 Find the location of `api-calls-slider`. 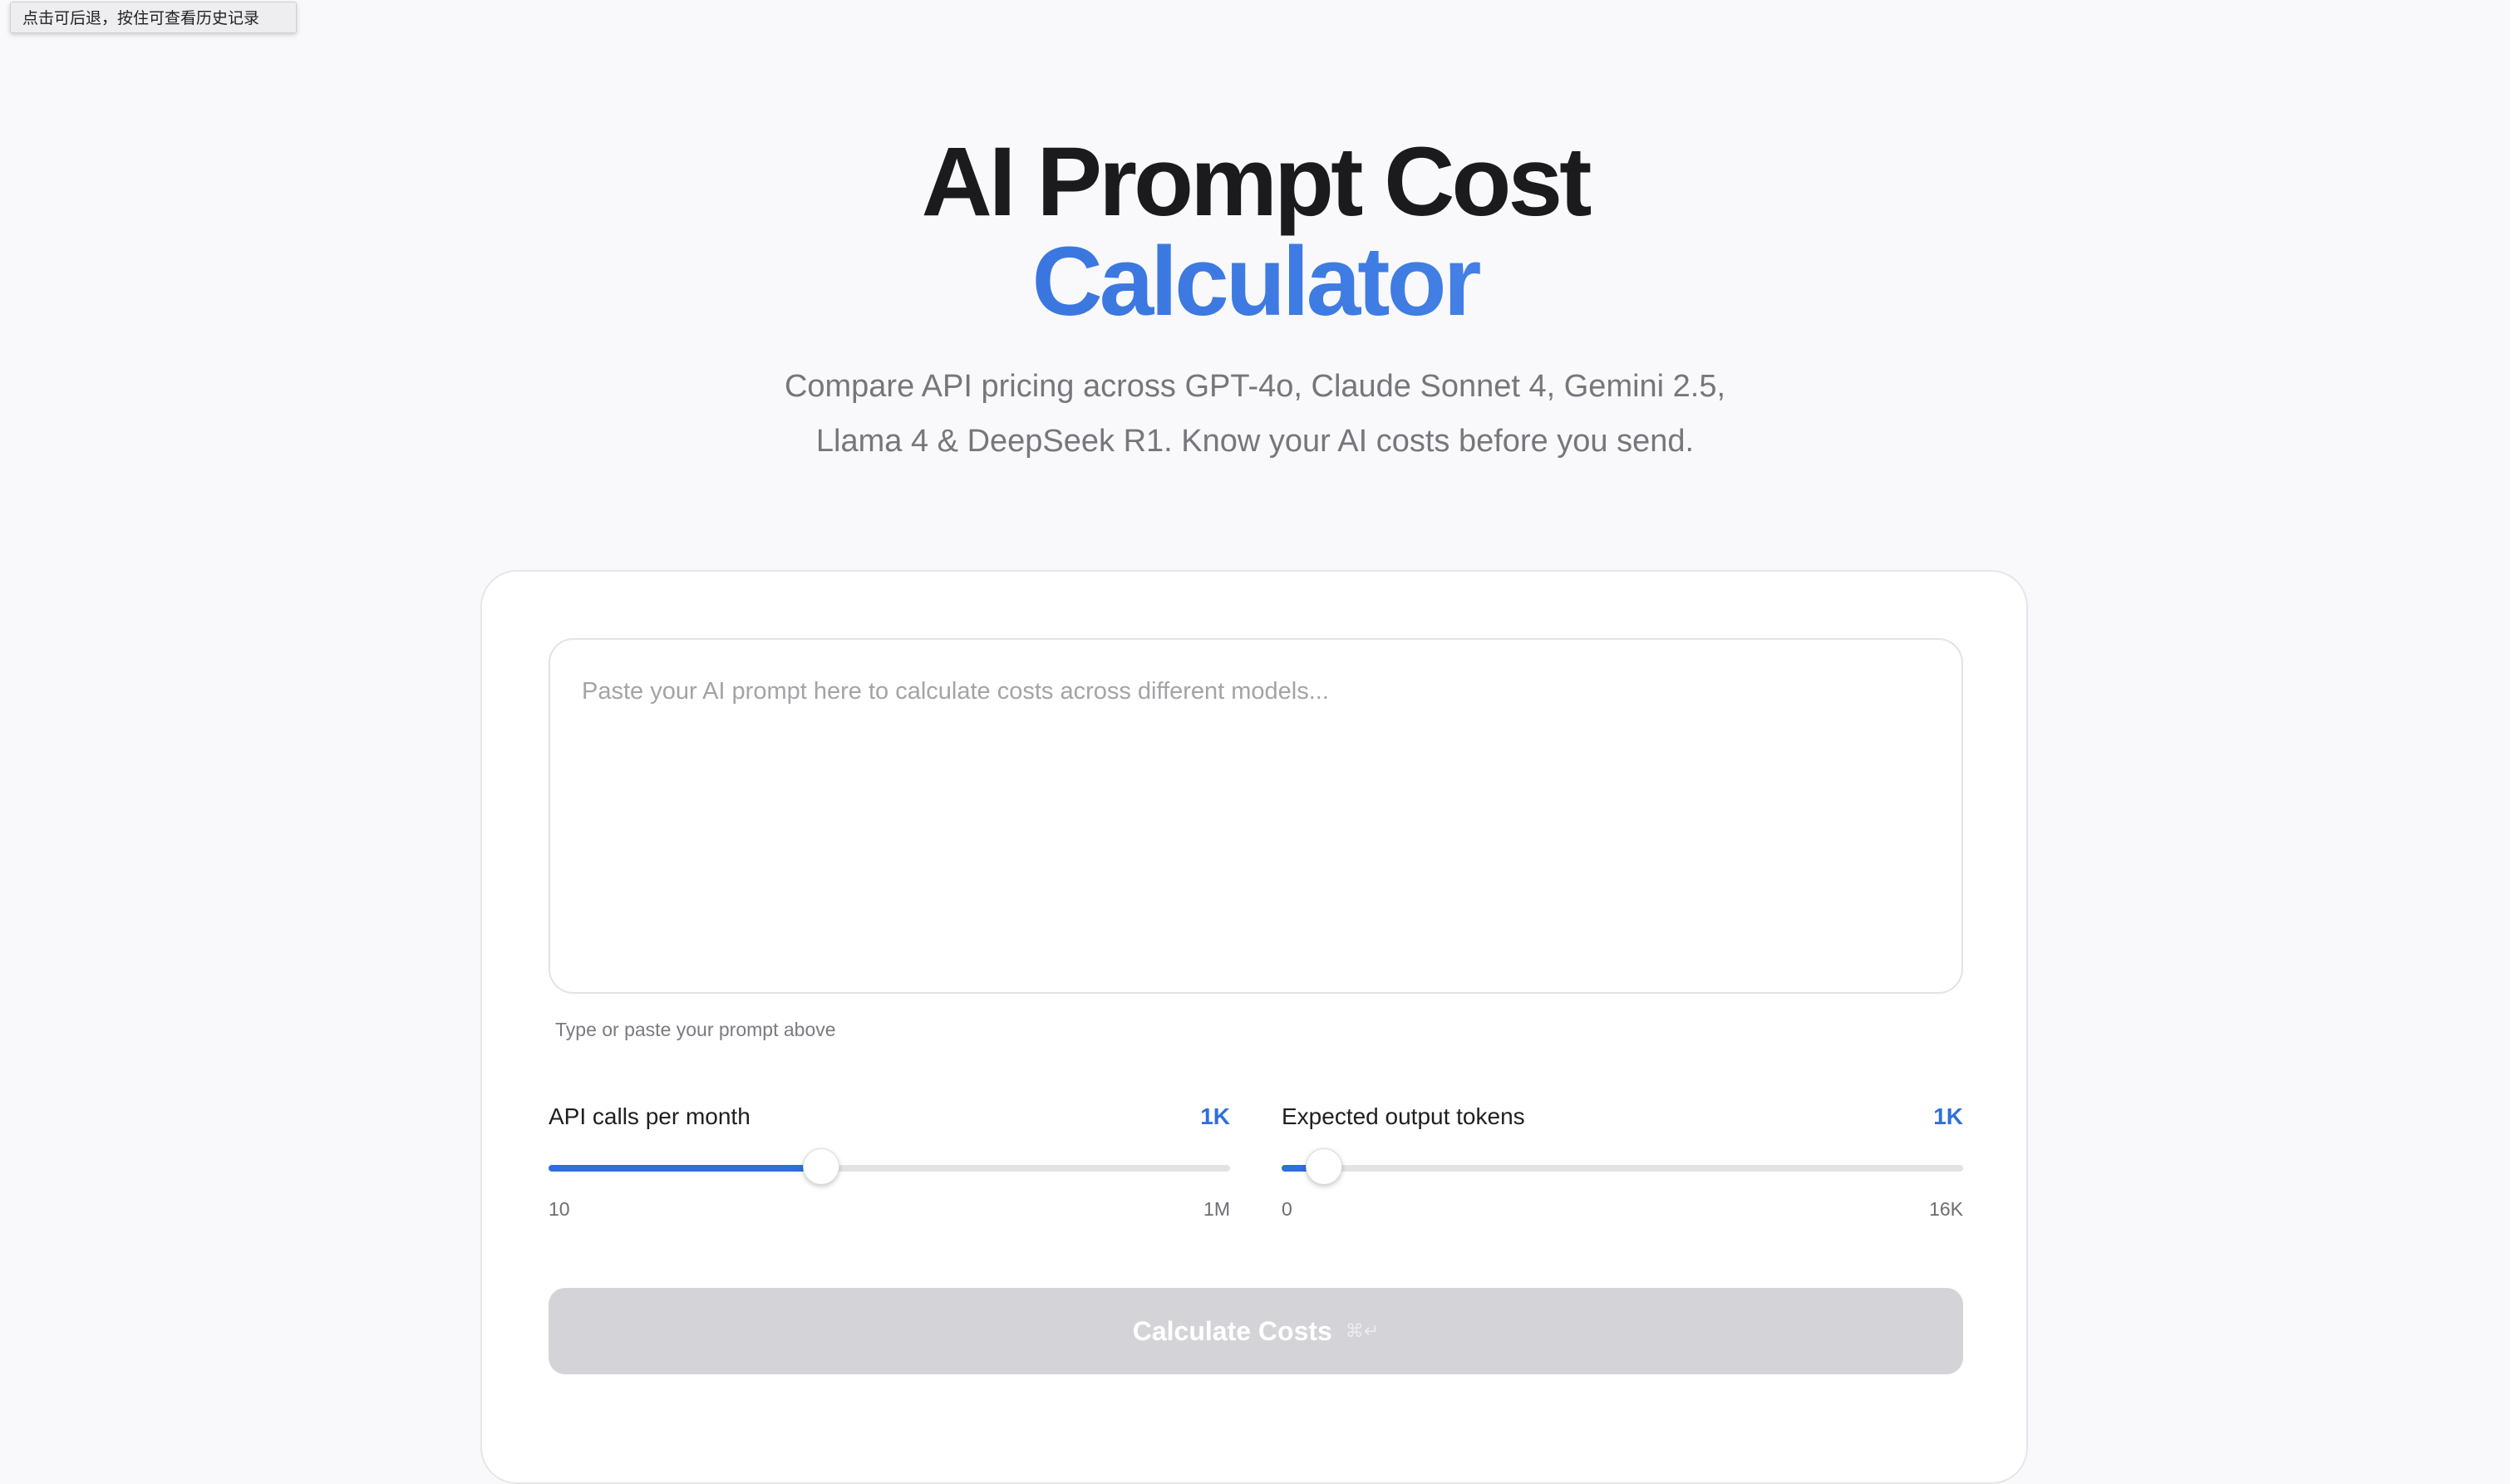

api-calls-slider is located at coordinates (889, 1166).